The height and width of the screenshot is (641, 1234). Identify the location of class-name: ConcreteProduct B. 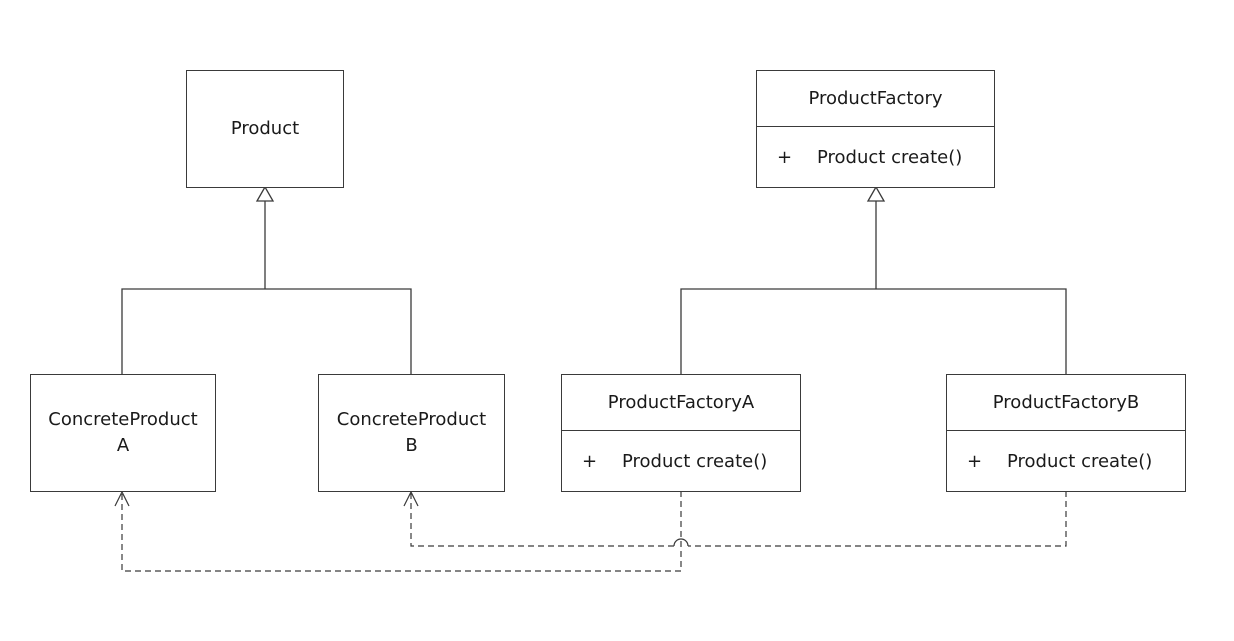
(411, 433).